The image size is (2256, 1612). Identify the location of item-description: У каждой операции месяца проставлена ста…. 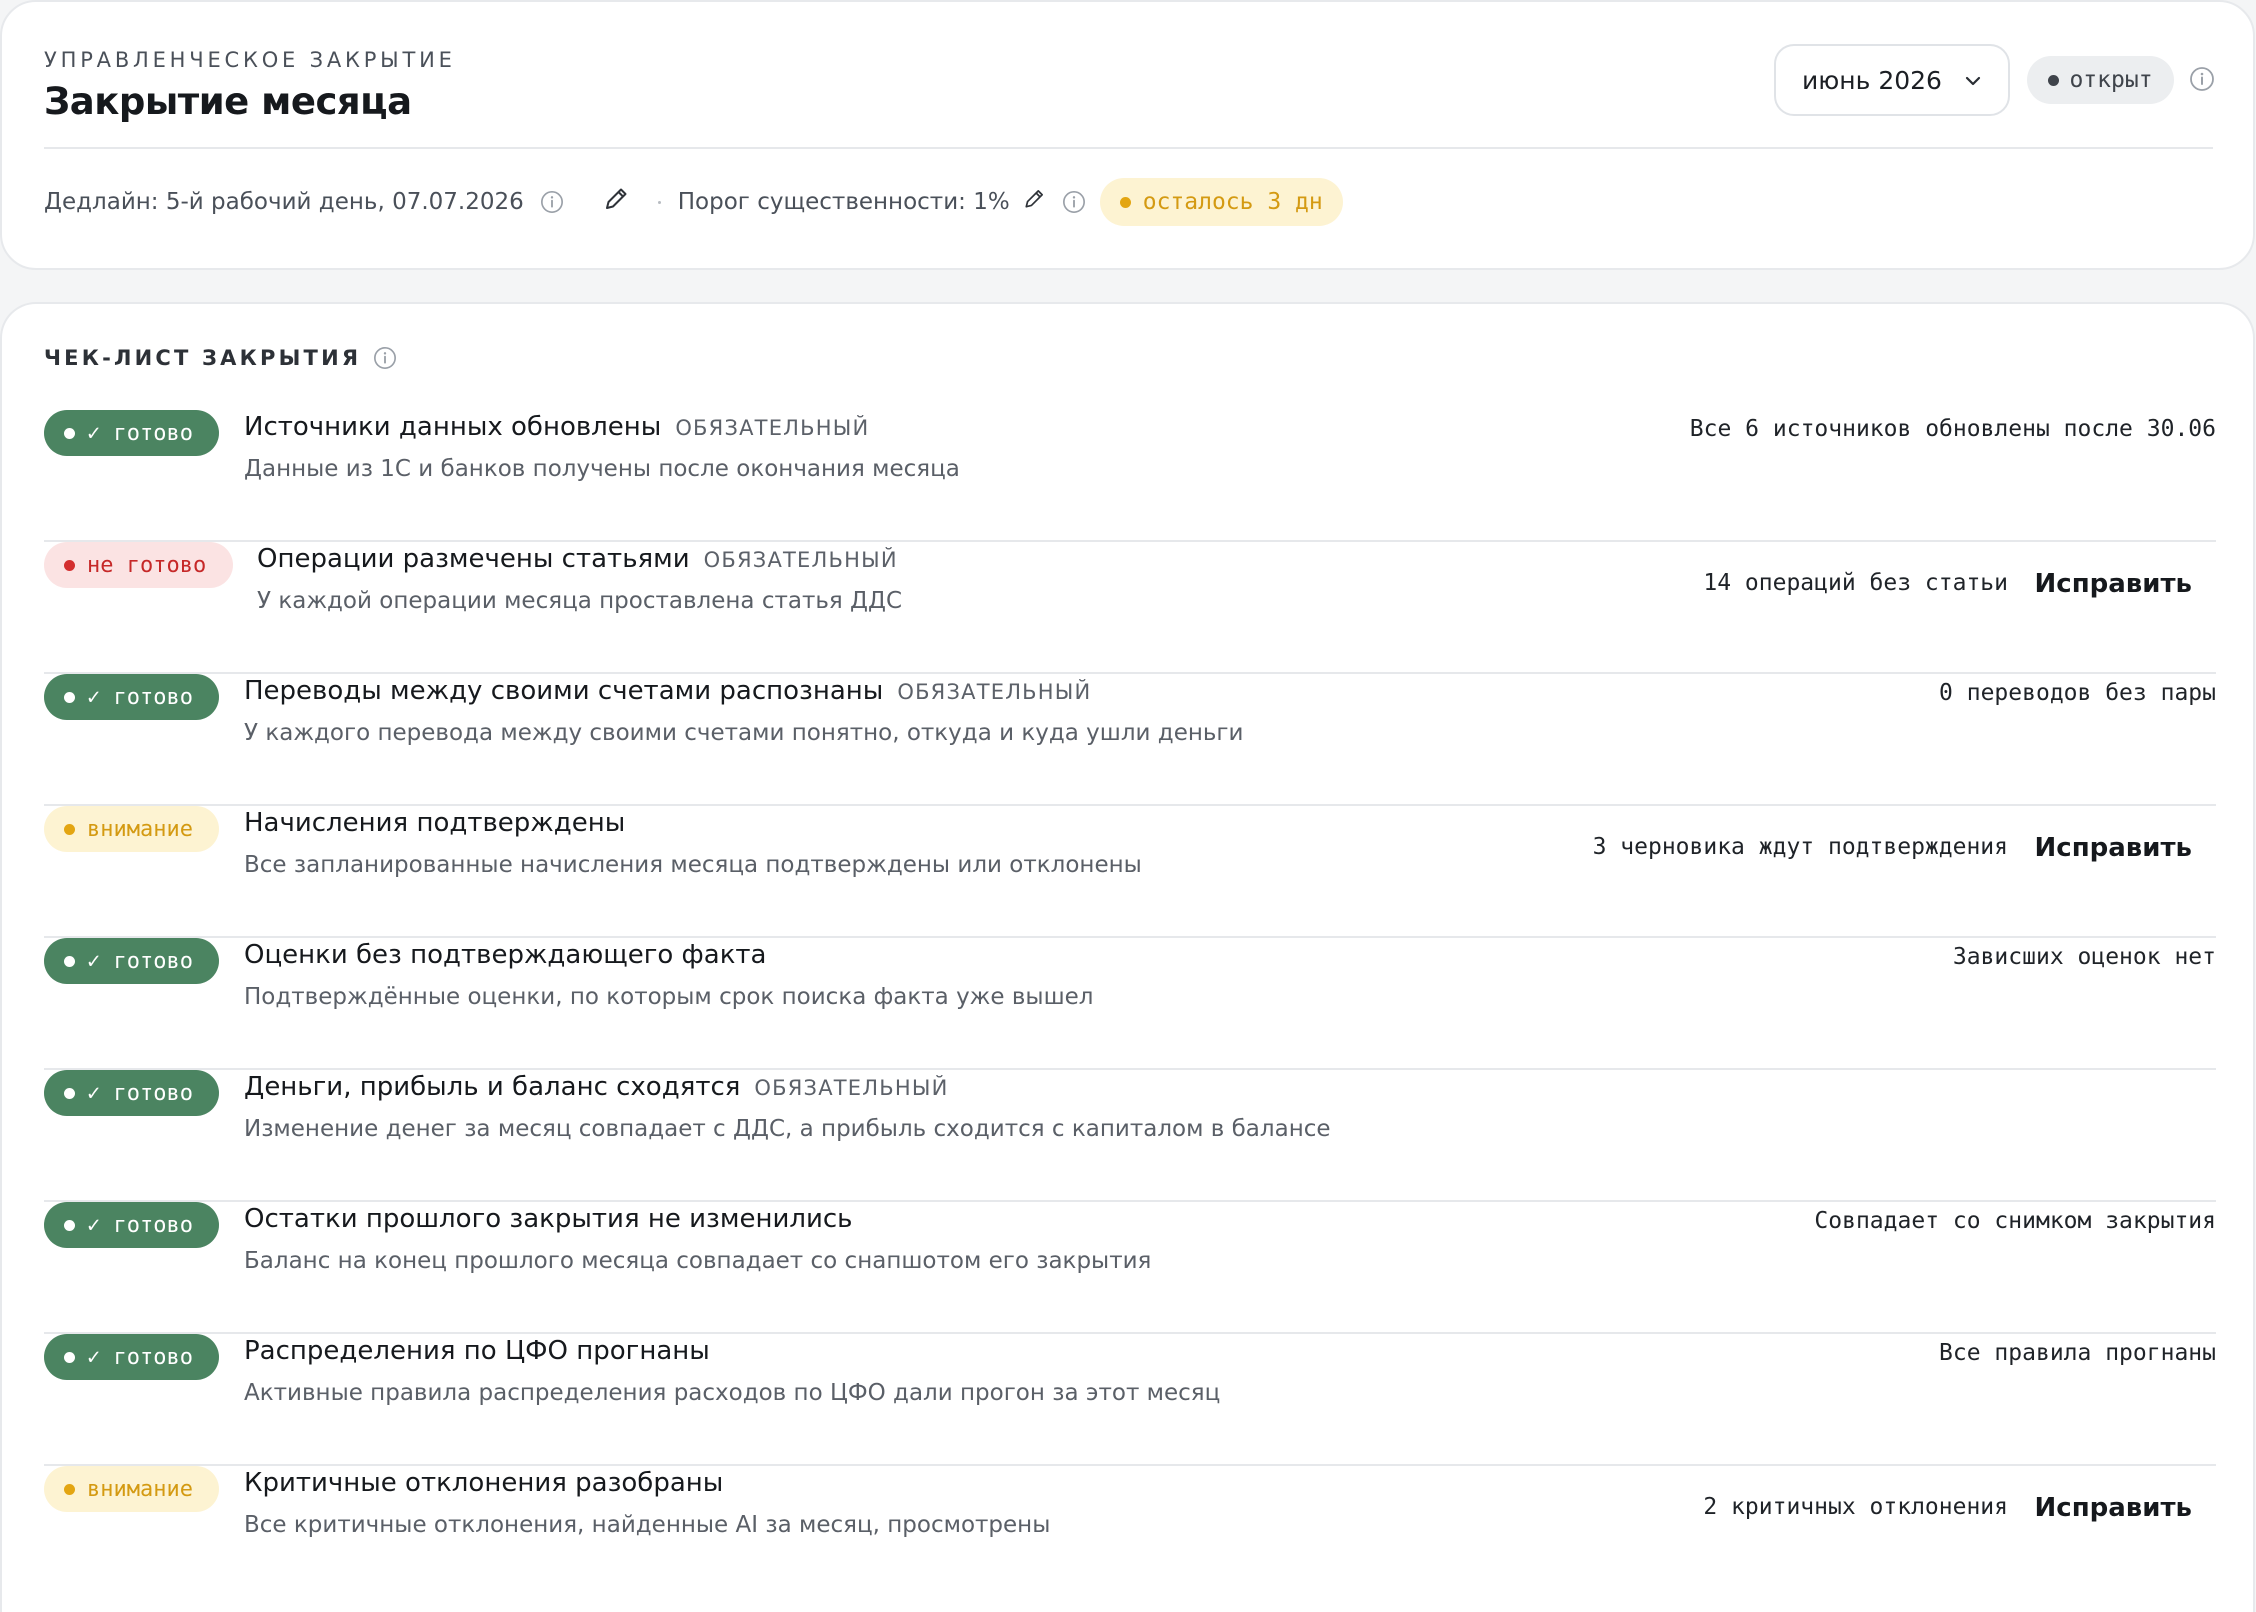
(580, 601).